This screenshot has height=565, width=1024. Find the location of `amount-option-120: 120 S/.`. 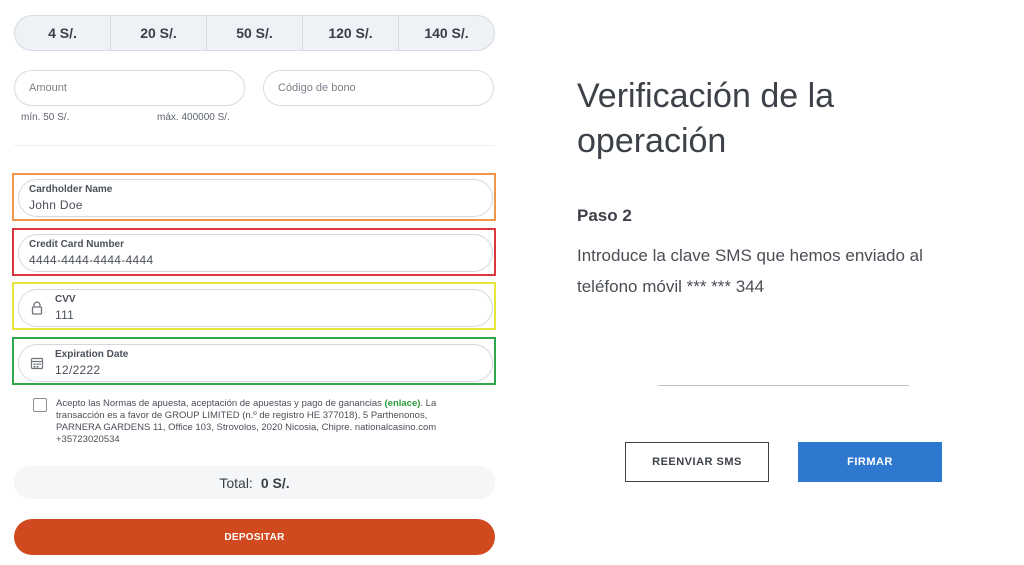

amount-option-120: 120 S/. is located at coordinates (351, 33).